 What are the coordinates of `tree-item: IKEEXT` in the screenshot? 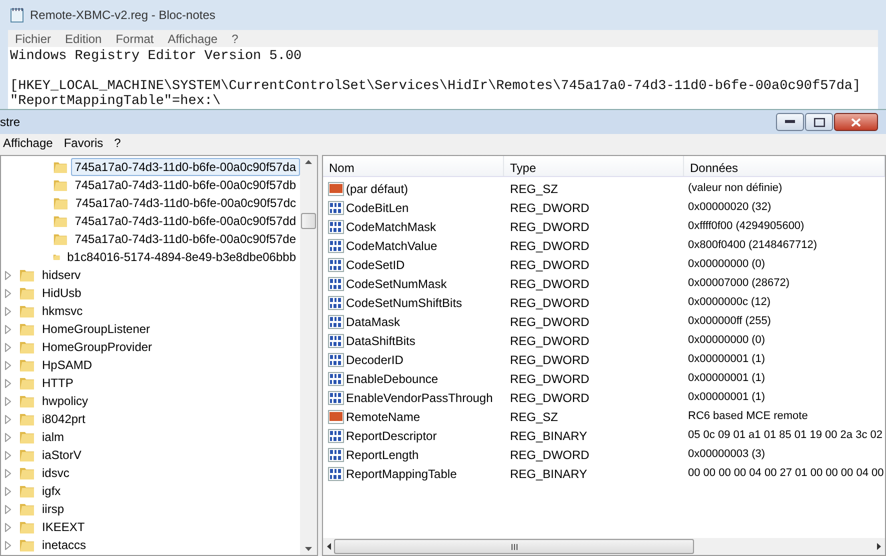 It's located at (63, 527).